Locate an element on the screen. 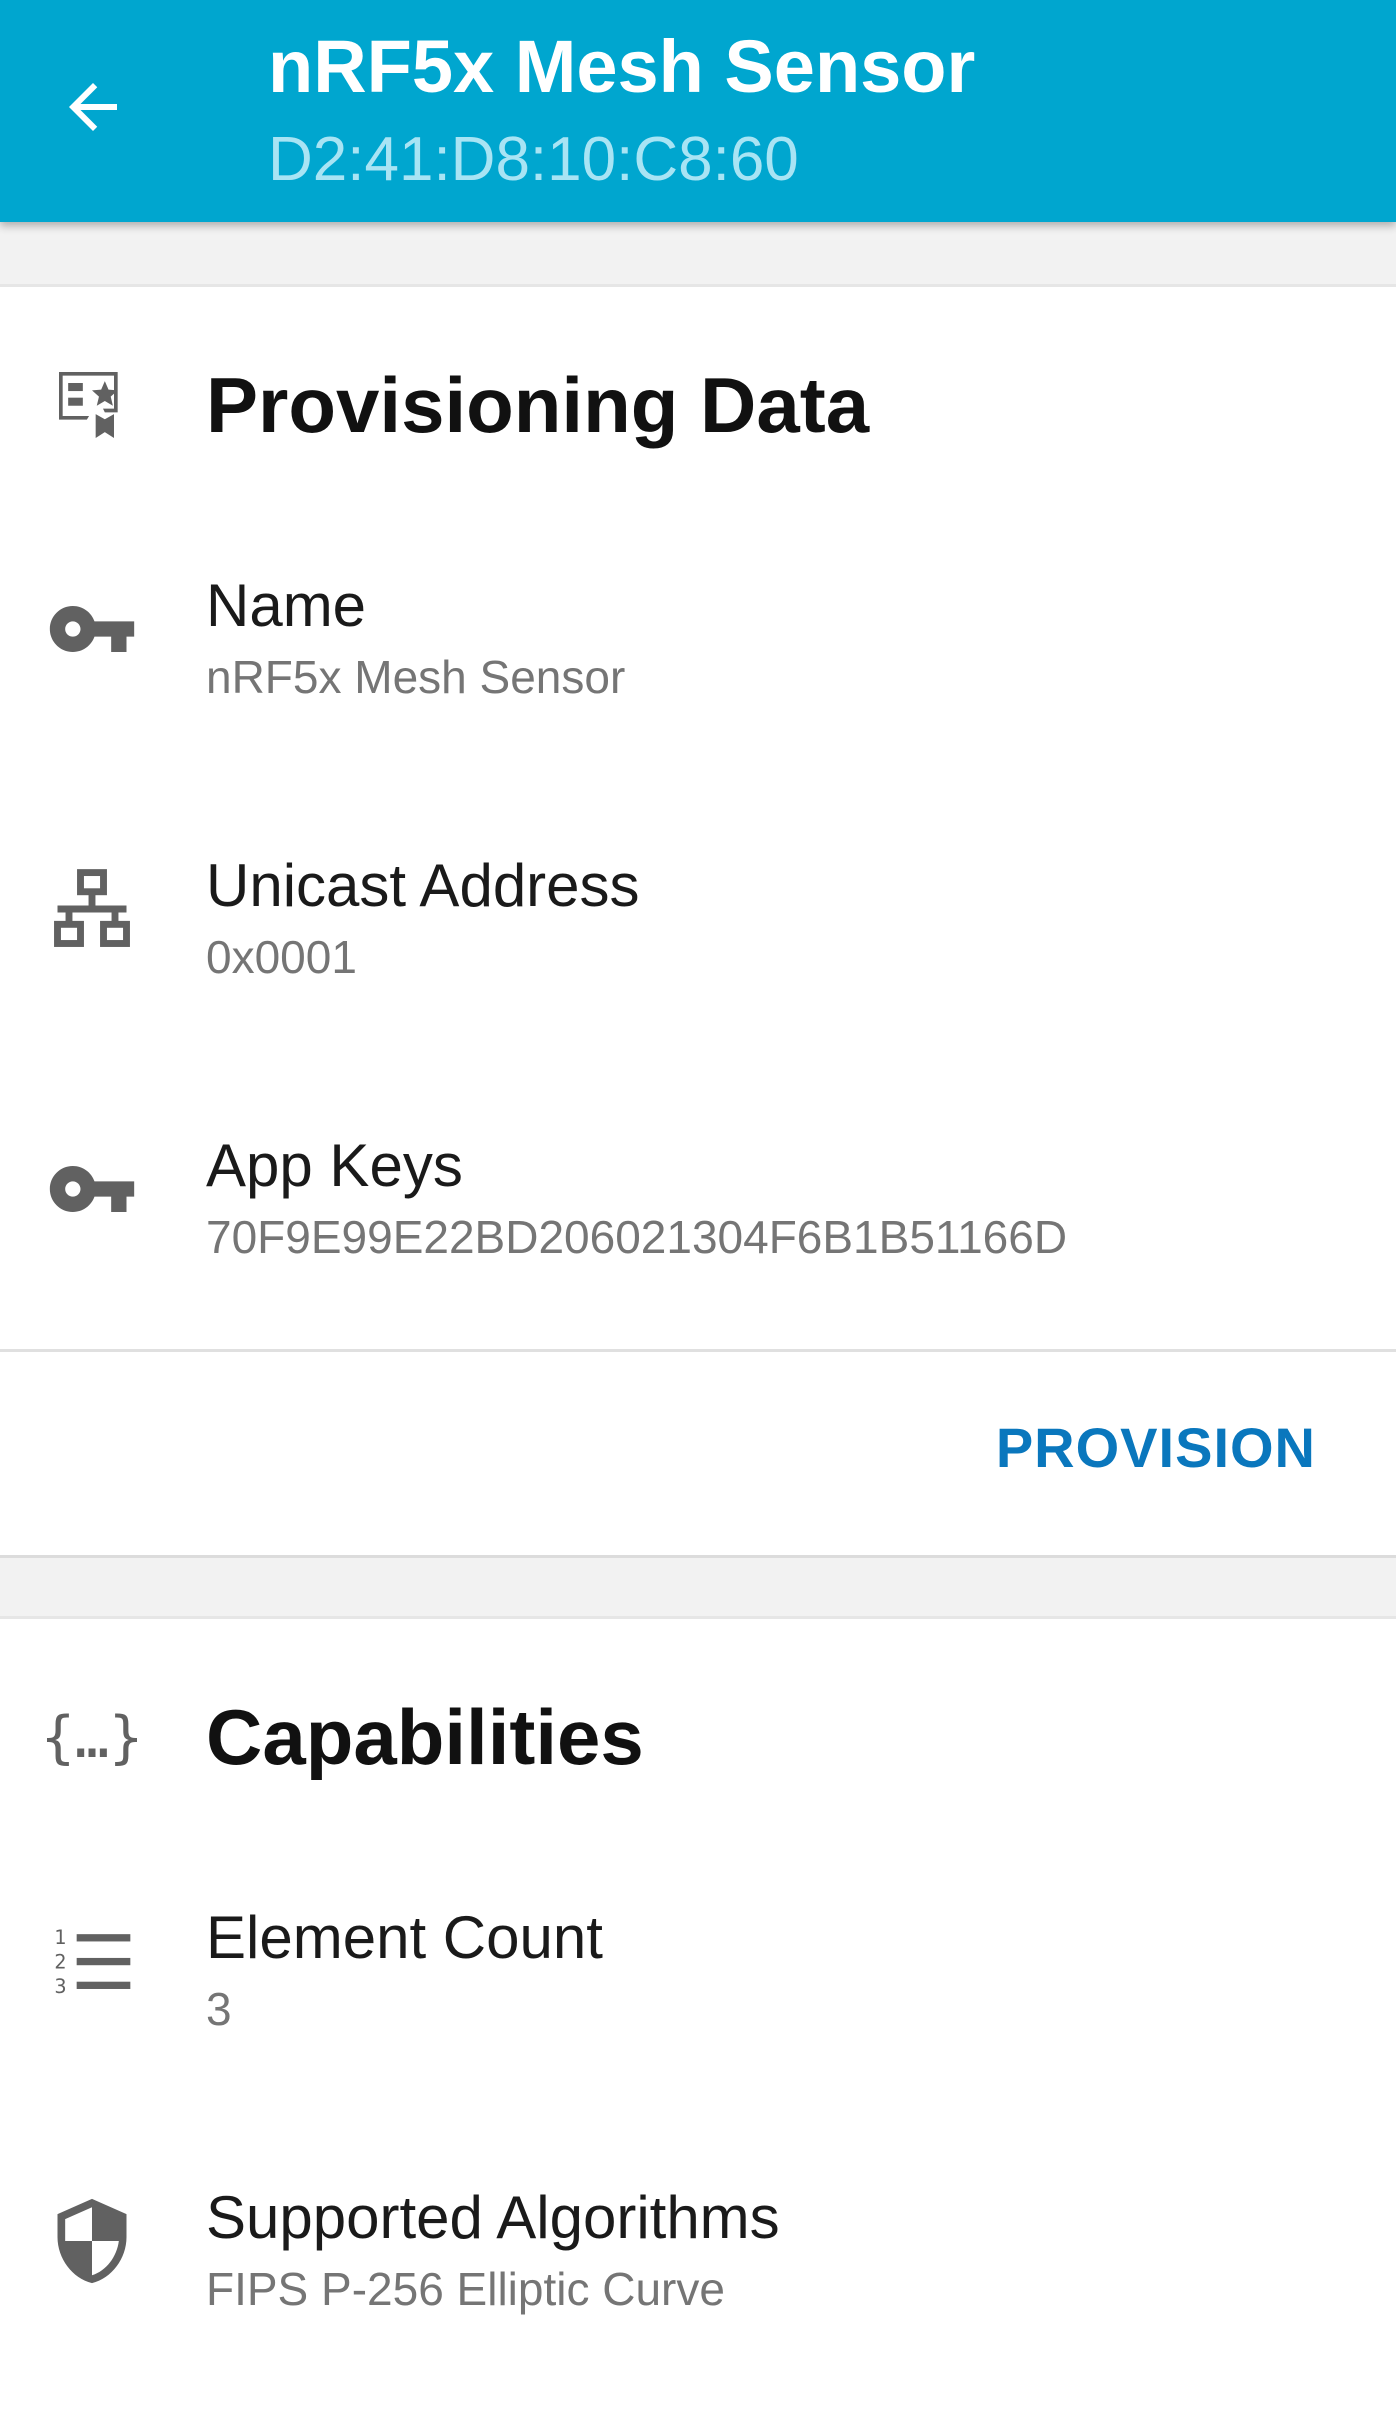 Image resolution: width=1396 pixels, height=2432 pixels. row-value: 3 is located at coordinates (219, 2009).